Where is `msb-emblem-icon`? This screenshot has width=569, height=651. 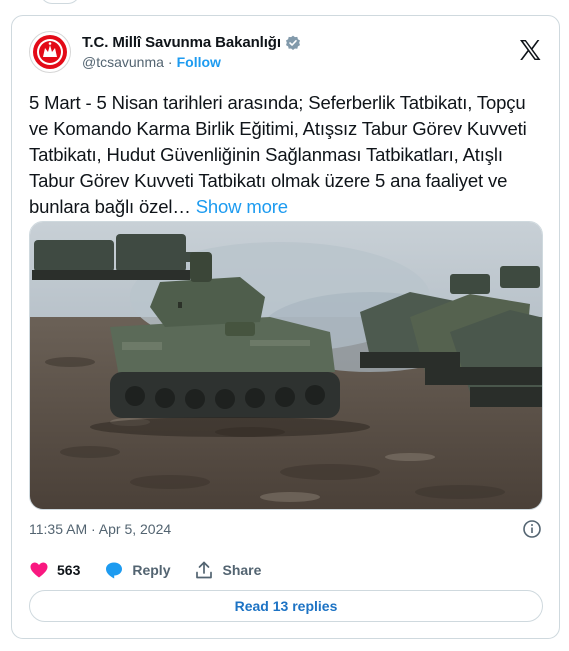 msb-emblem-icon is located at coordinates (50, 52).